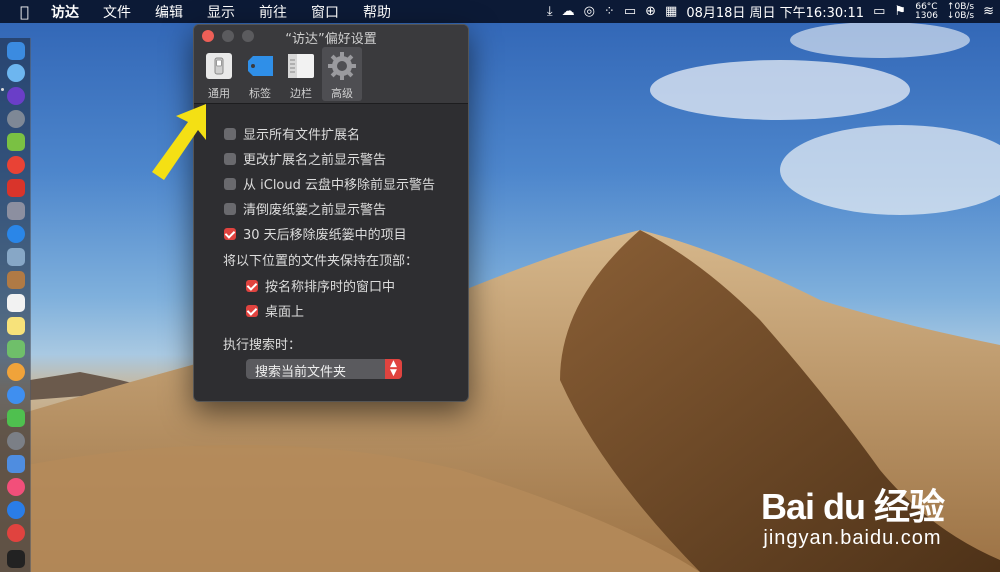  What do you see at coordinates (393, 369) in the screenshot?
I see `chevron-updown-icon: ▲ ▼` at bounding box center [393, 369].